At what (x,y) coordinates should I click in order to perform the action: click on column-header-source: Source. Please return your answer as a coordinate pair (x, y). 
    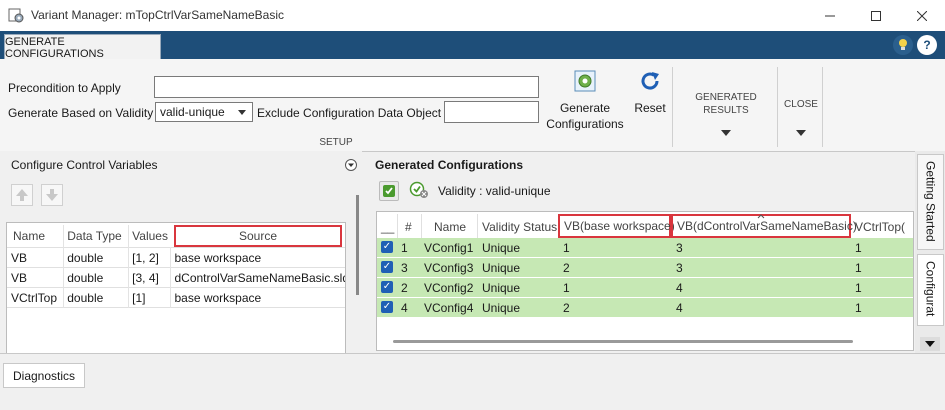
    Looking at the image, I should click on (258, 236).